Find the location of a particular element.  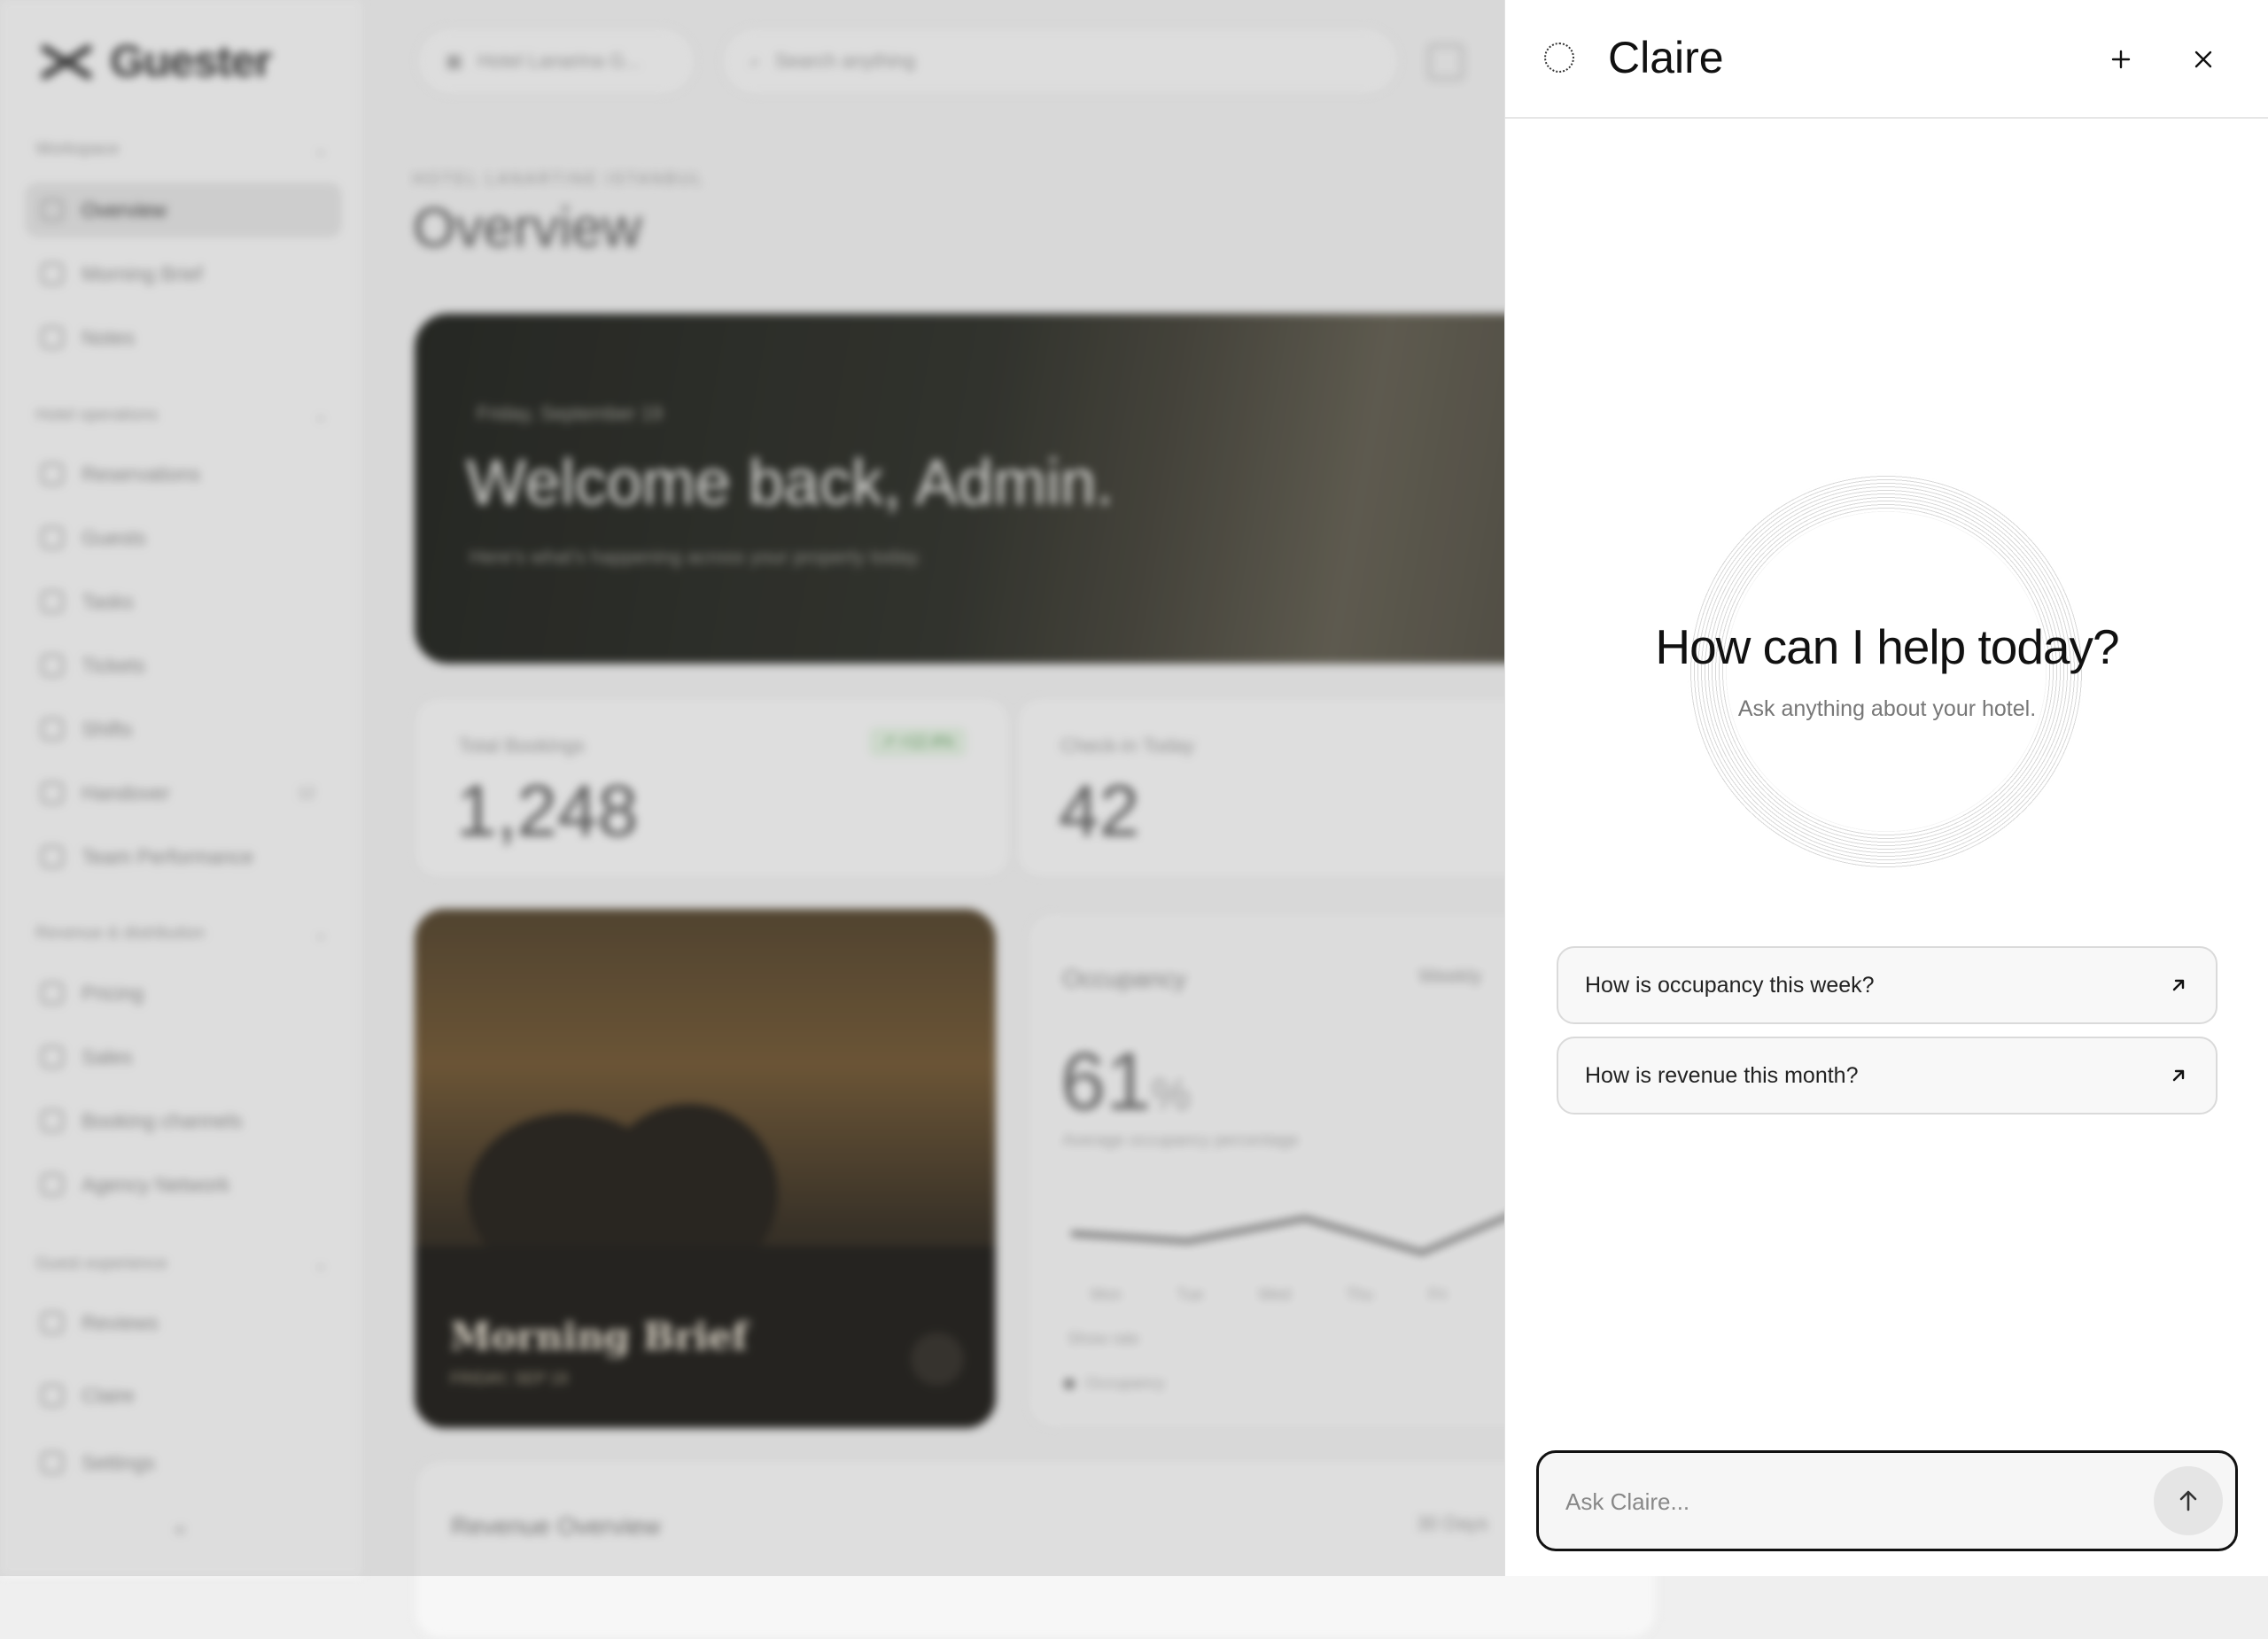

suggestion-text: How is occupancy this week? is located at coordinates (1730, 985).